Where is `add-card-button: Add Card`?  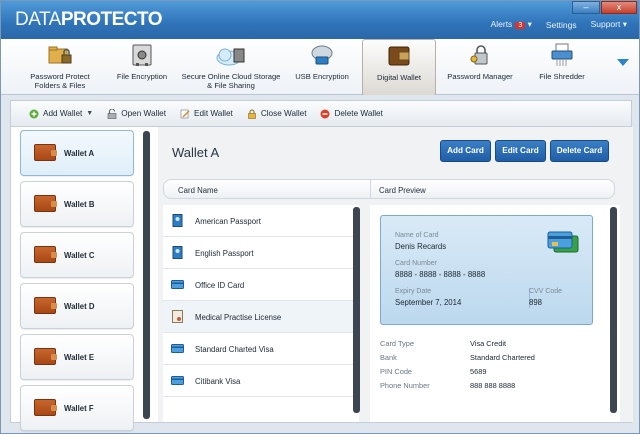
add-card-button: Add Card is located at coordinates (465, 151).